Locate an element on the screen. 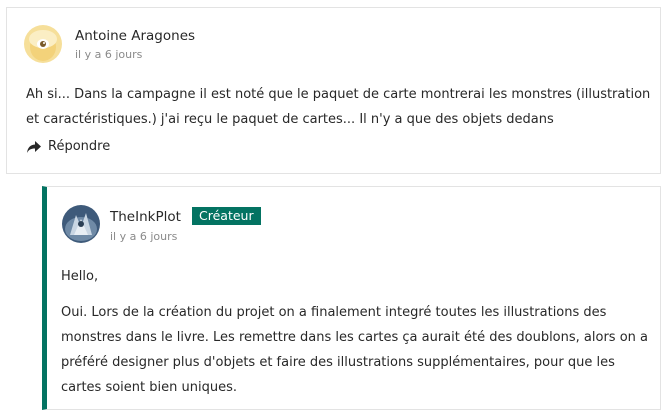  reply-button: Répondre is located at coordinates (68, 146).